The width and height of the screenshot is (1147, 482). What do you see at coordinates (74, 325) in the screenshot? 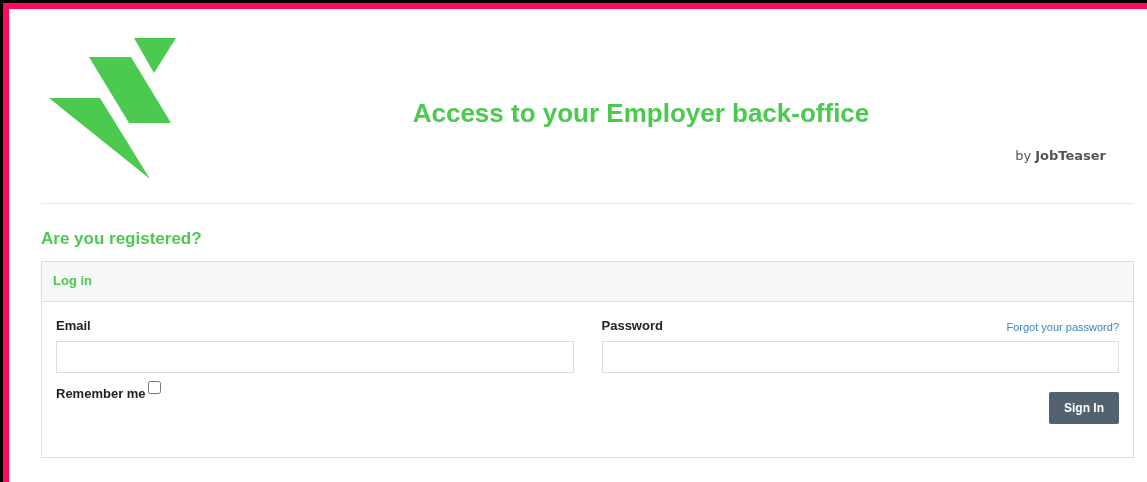
I see `email-label: Email` at bounding box center [74, 325].